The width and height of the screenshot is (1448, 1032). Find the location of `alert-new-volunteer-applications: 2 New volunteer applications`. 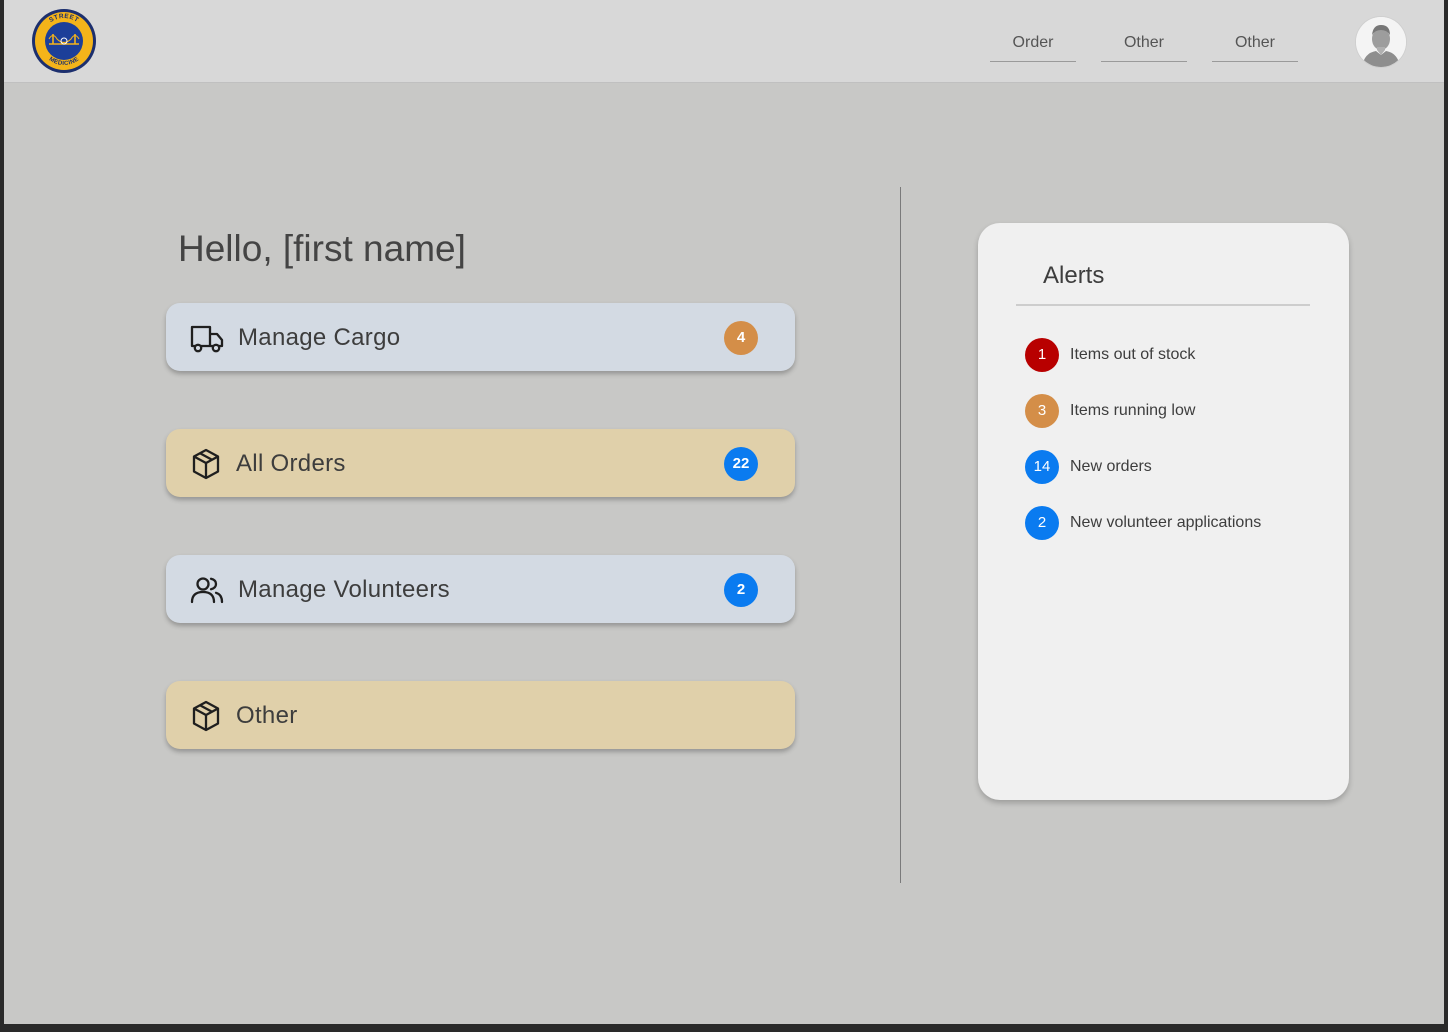

alert-new-volunteer-applications: 2 New volunteer applications is located at coordinates (1180, 523).